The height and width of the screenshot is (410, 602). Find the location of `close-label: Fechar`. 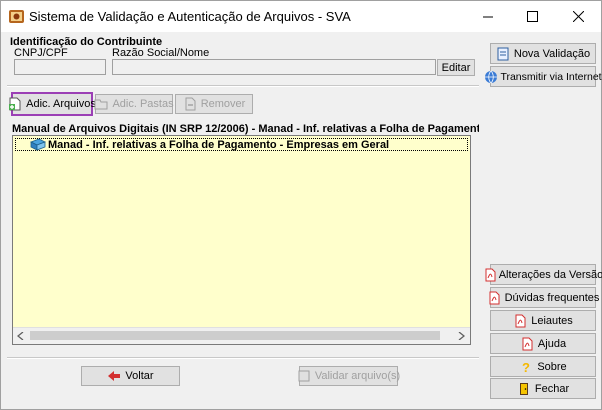

close-label: Fechar is located at coordinates (552, 388).